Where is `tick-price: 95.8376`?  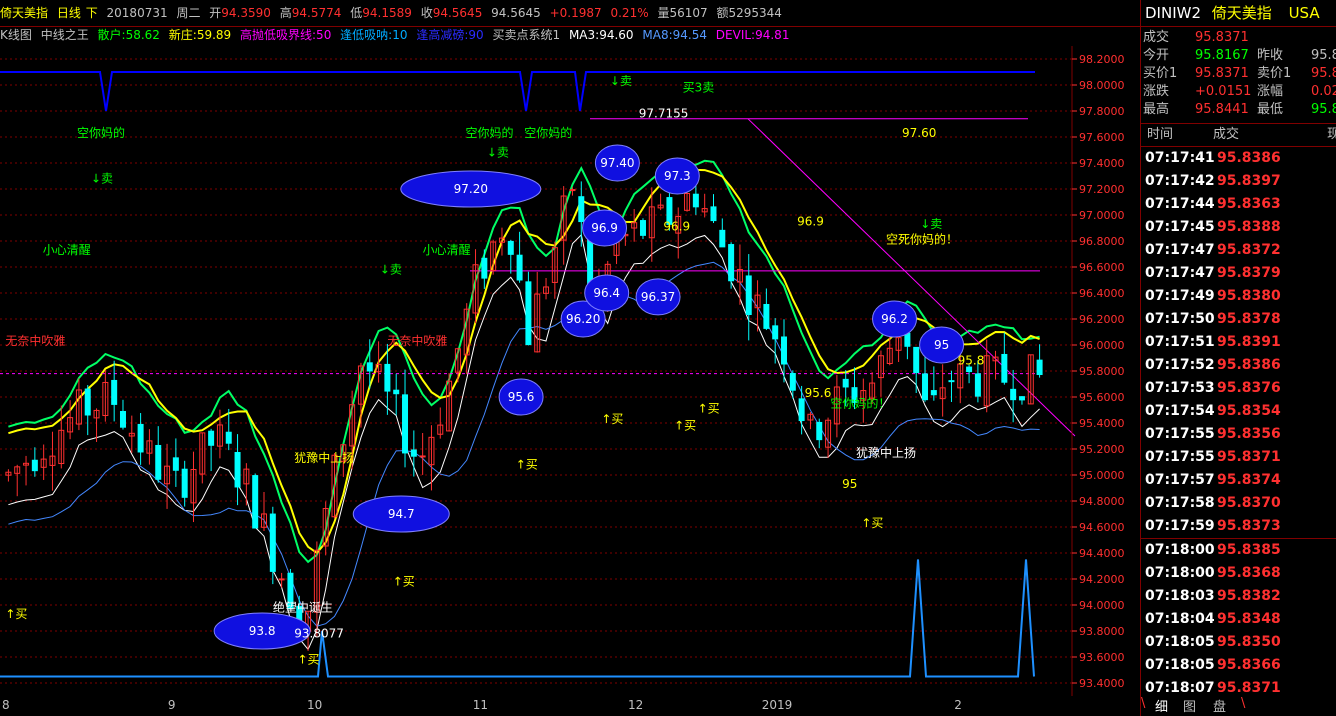
tick-price: 95.8376 is located at coordinates (1249, 388).